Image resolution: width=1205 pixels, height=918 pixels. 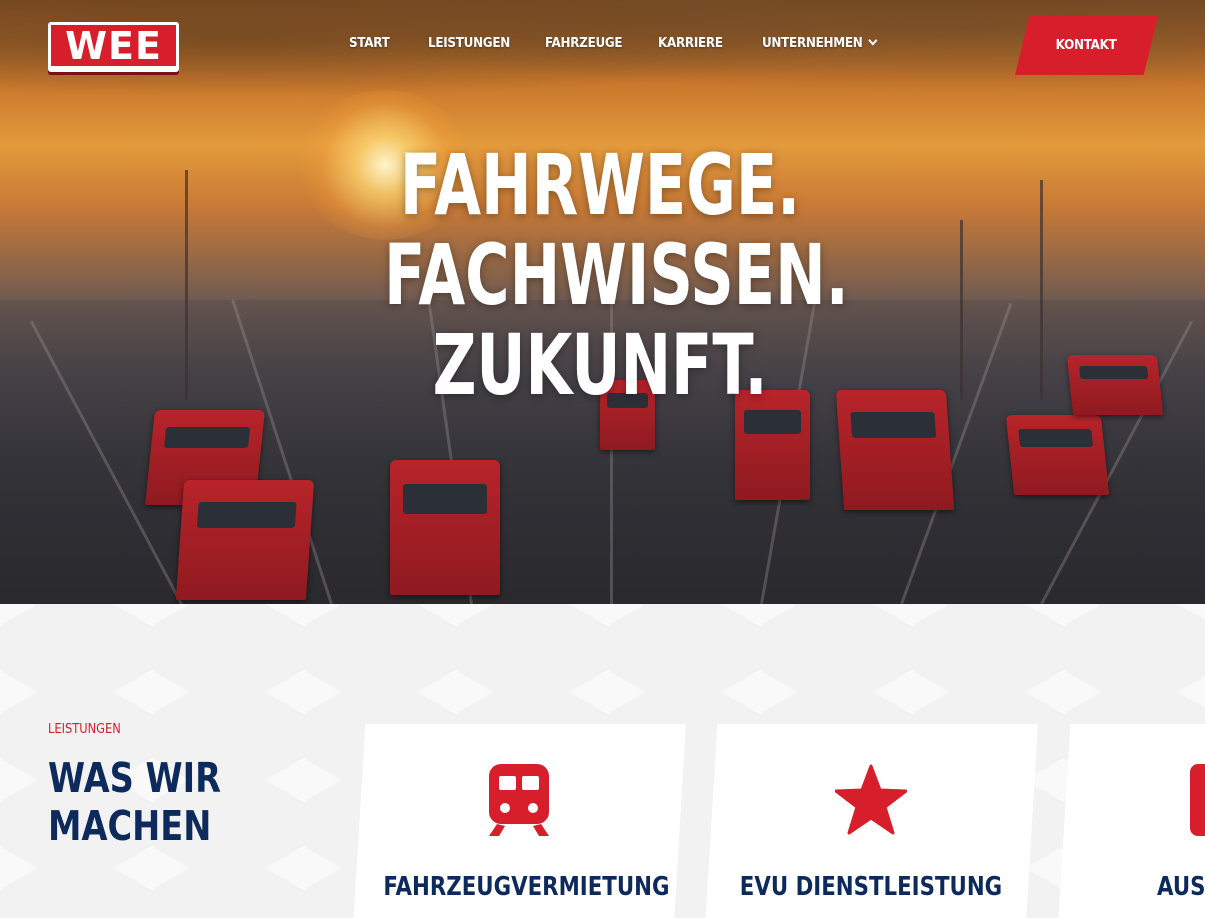 I want to click on service-card-title-text: FAHRZEUGVERMIETUNG, so click(x=526, y=887).